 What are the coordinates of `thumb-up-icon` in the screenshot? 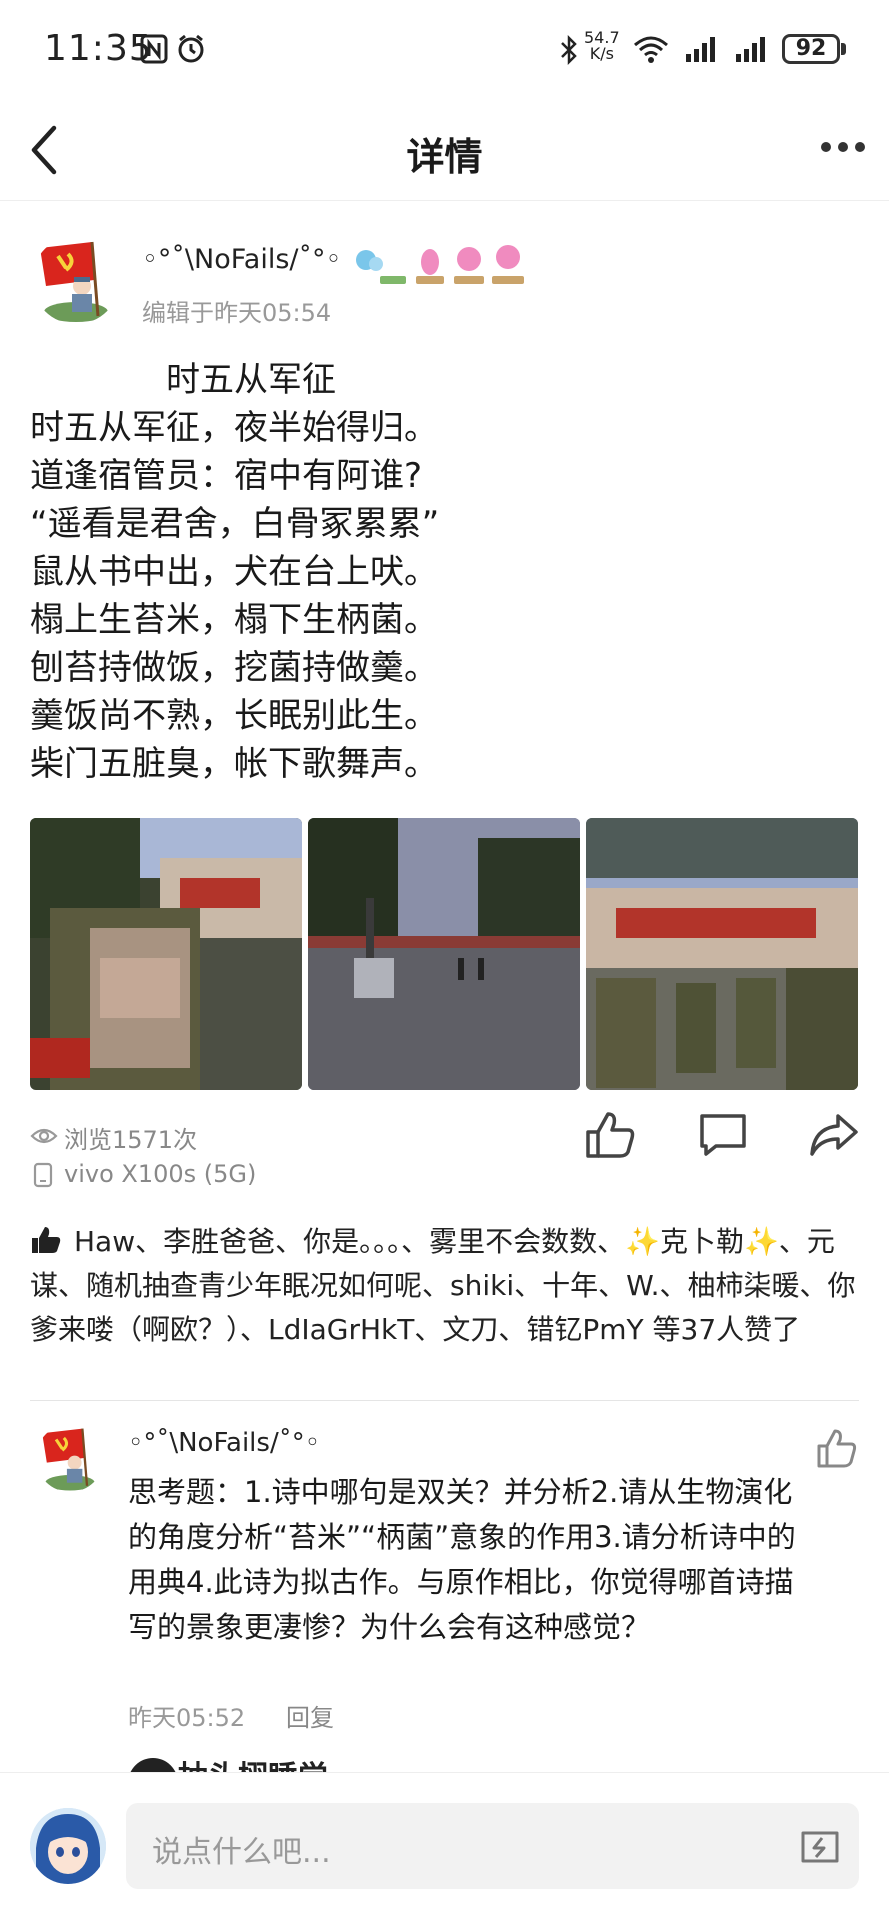 It's located at (610, 1135).